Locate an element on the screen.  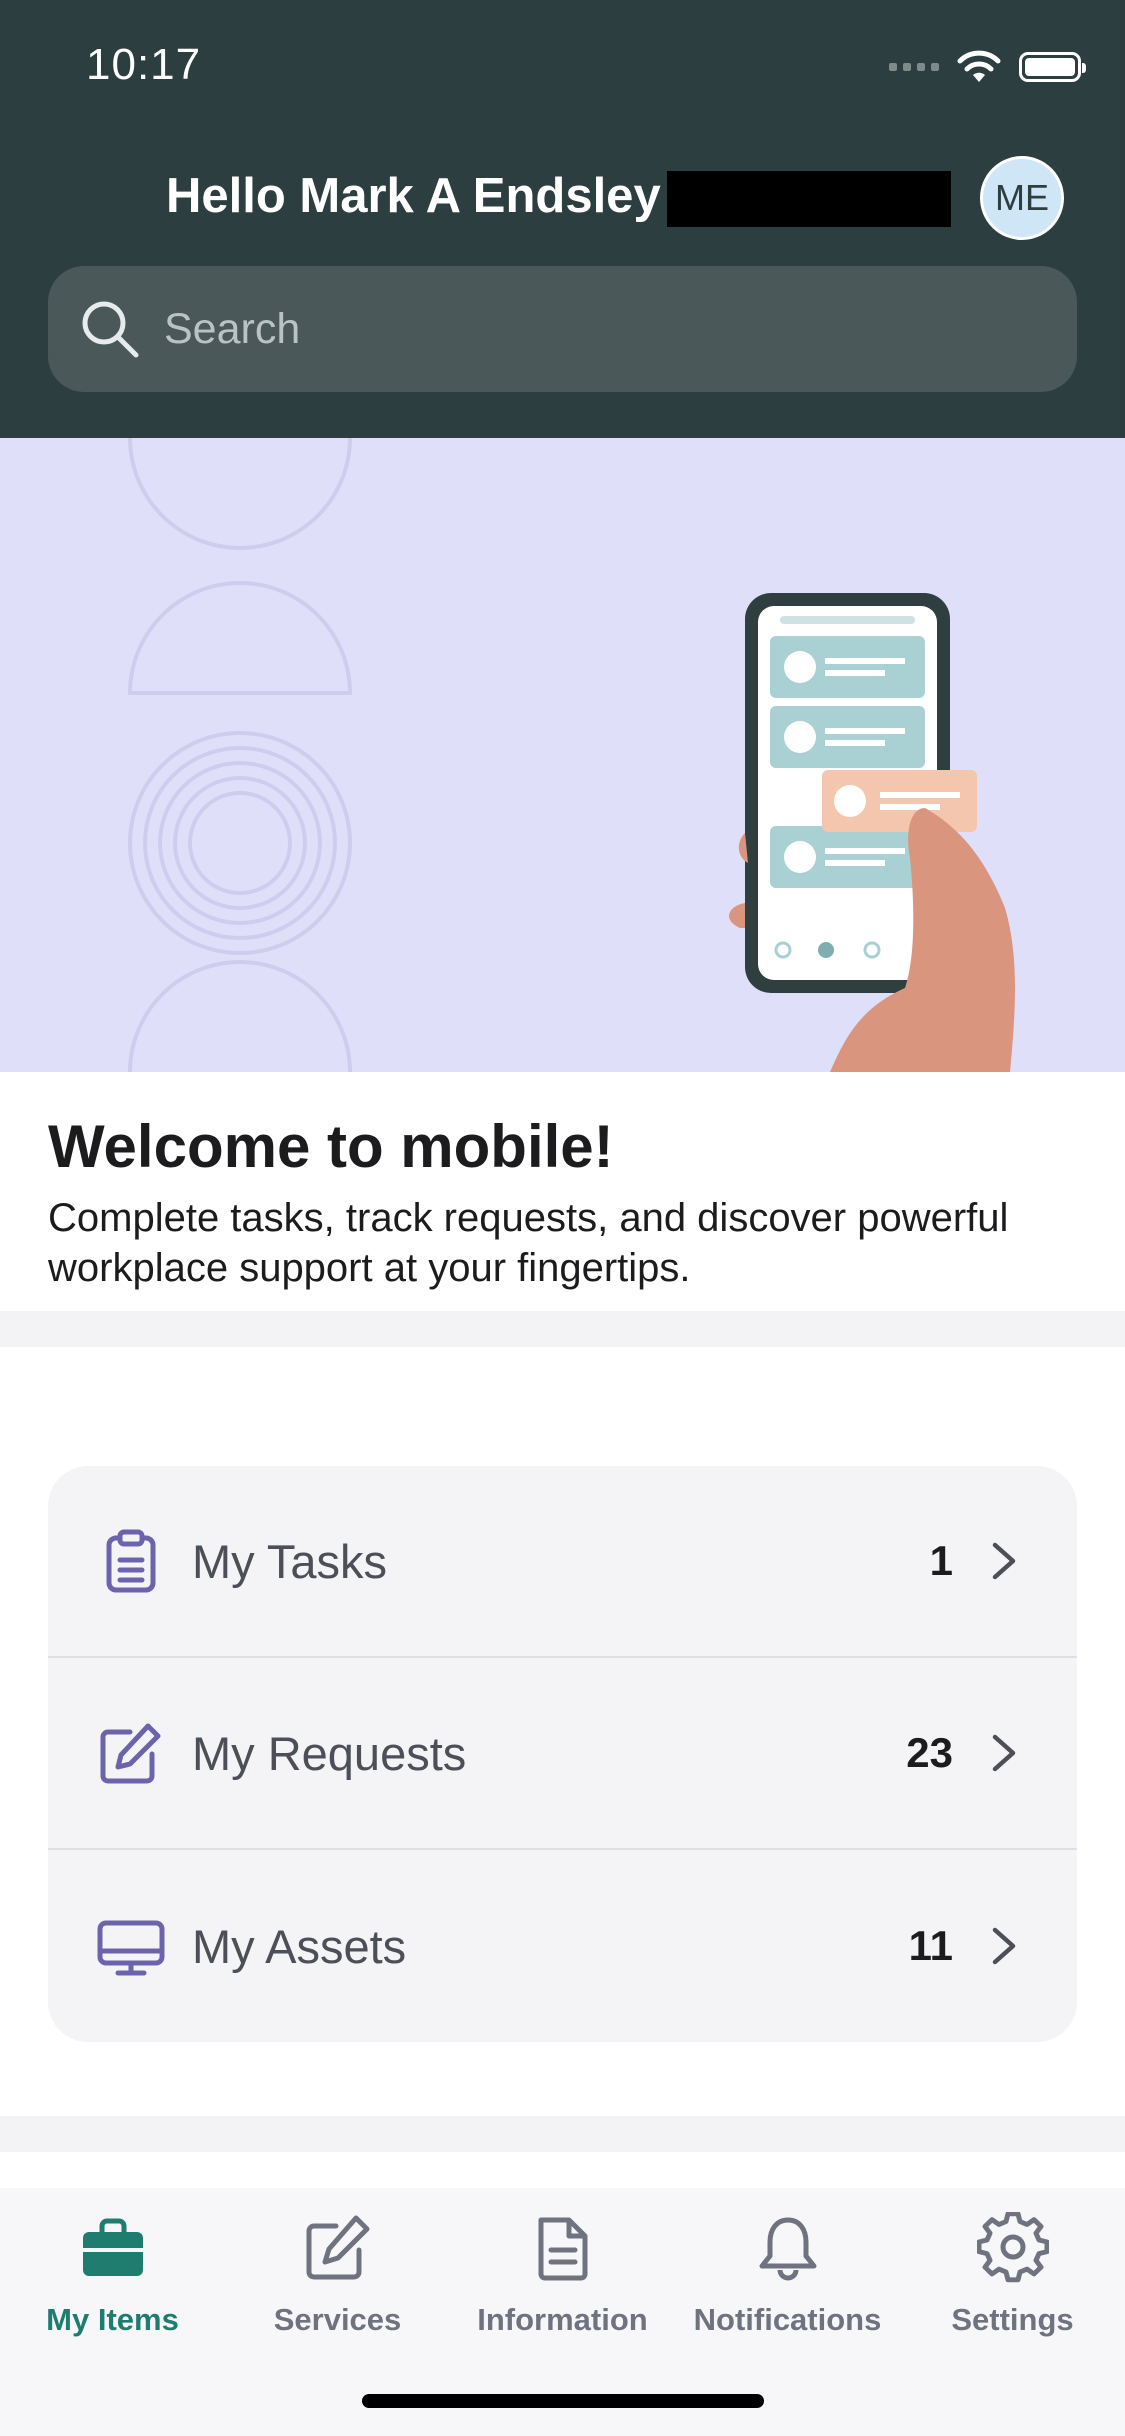
row-label: My Requests is located at coordinates (329, 1753).